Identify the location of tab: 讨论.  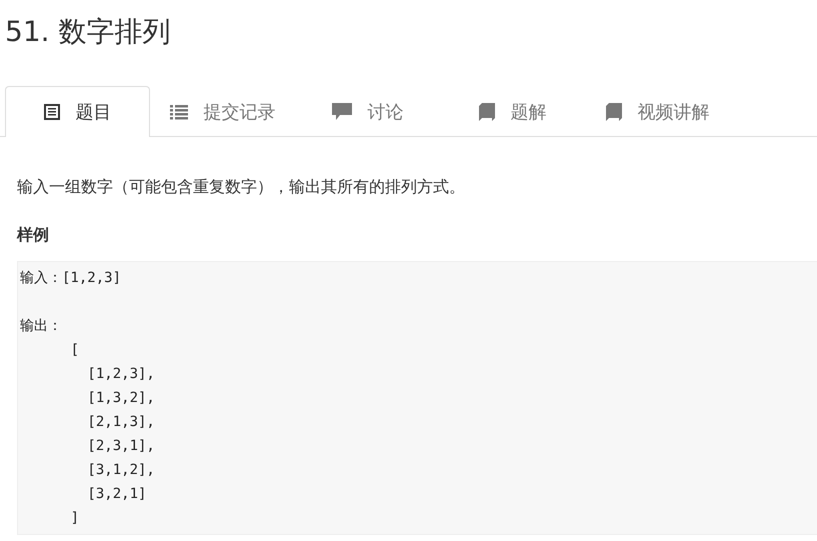
(367, 111).